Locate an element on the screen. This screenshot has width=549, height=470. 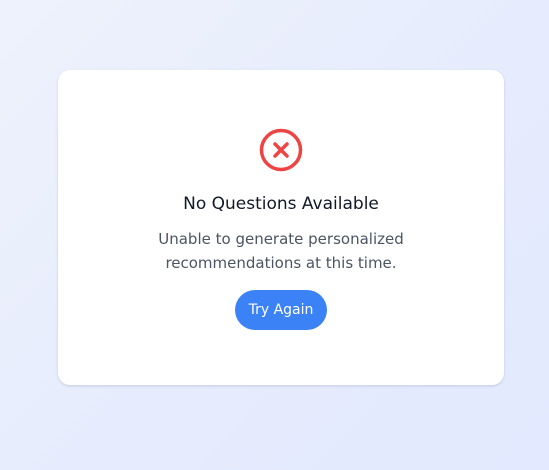
empty-state-message-line: recommendations at this time. is located at coordinates (281, 263).